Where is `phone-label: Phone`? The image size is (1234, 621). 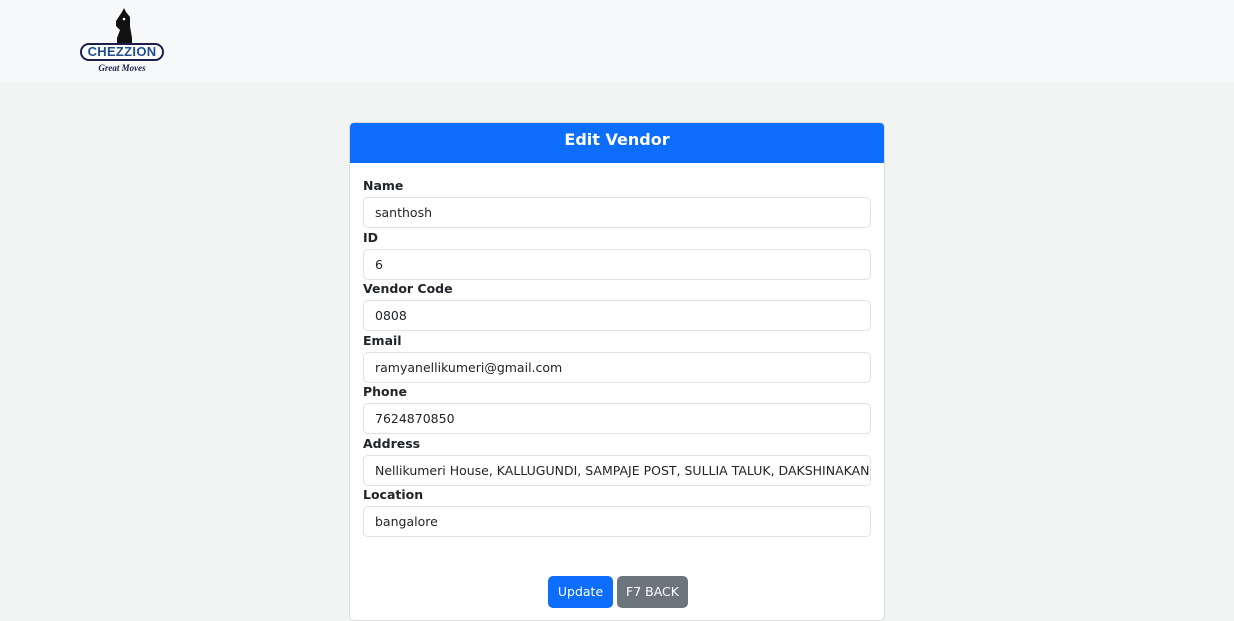 phone-label: Phone is located at coordinates (385, 391).